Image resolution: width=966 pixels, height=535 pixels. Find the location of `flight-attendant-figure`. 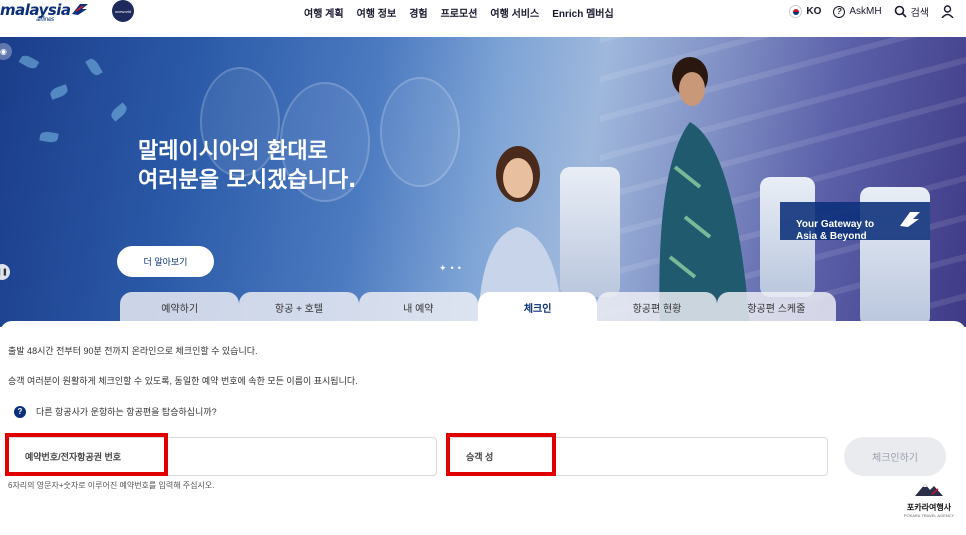

flight-attendant-figure is located at coordinates (704, 192).